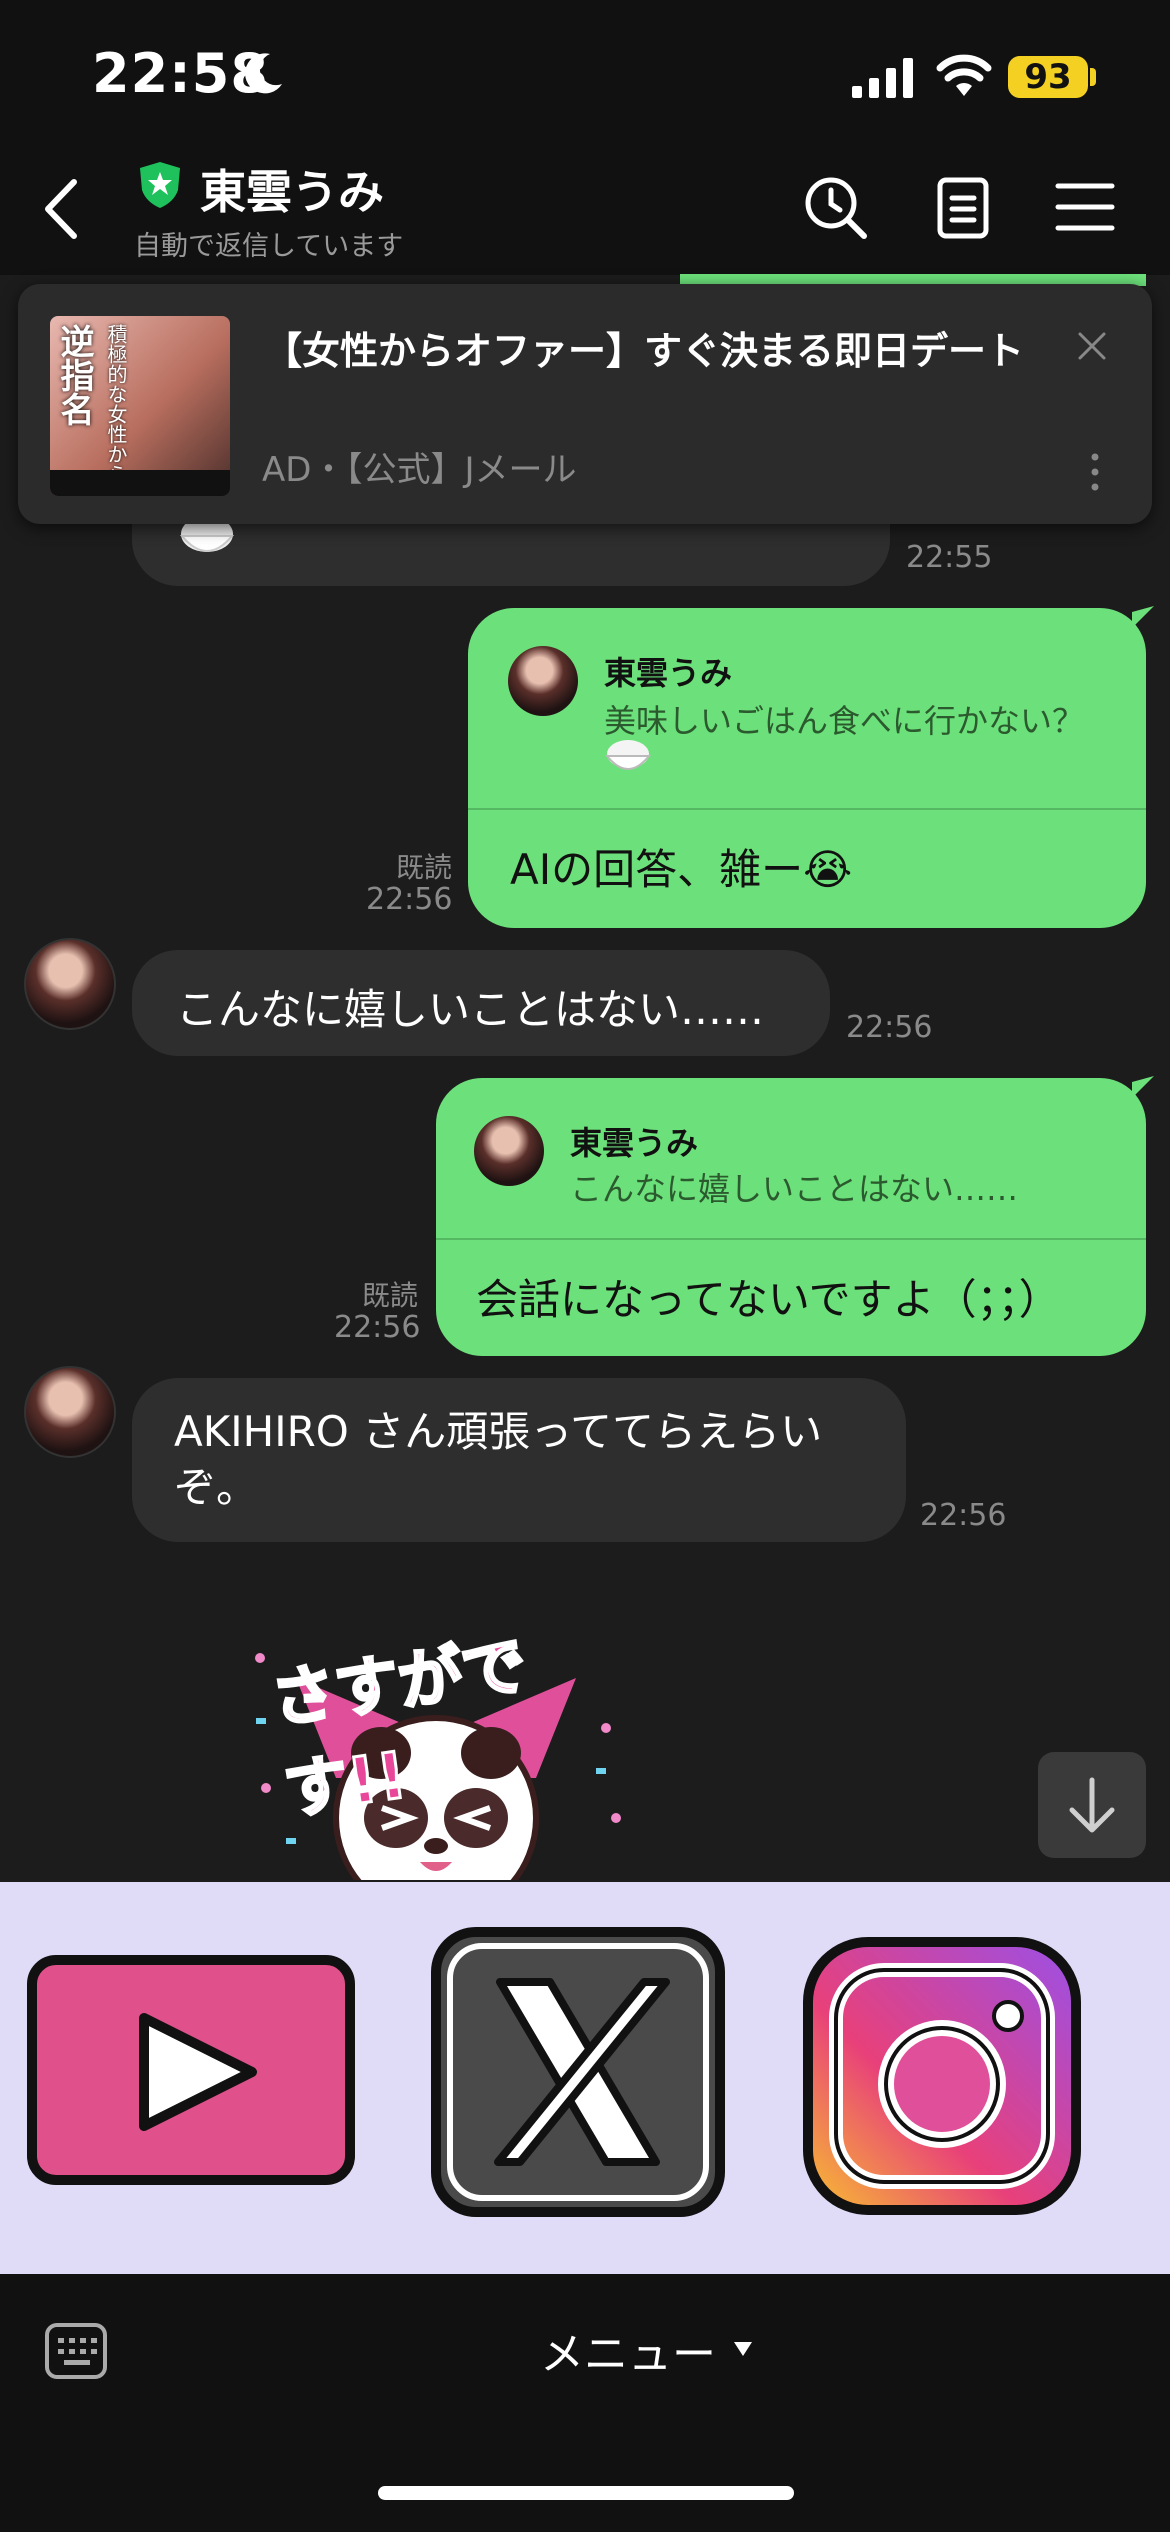 Image resolution: width=1170 pixels, height=2532 pixels. Describe the element at coordinates (1085, 207) in the screenshot. I see `menu-icon` at that location.